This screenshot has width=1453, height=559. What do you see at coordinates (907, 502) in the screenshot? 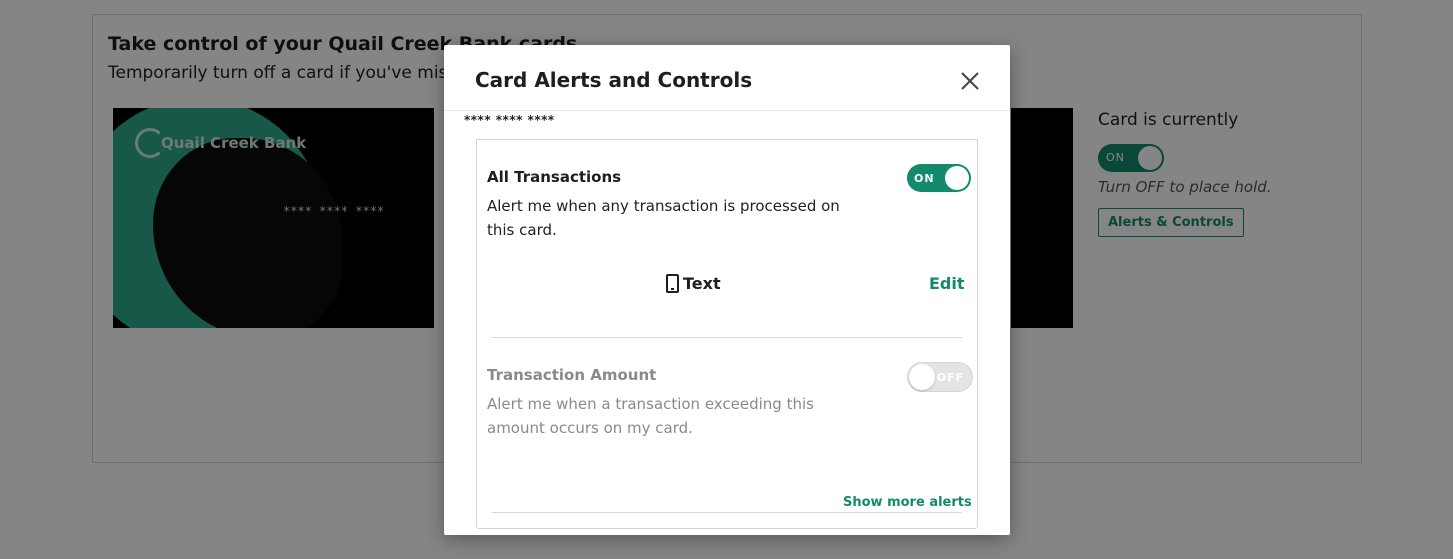
I see `show-more-alerts-link: Show more alerts` at bounding box center [907, 502].